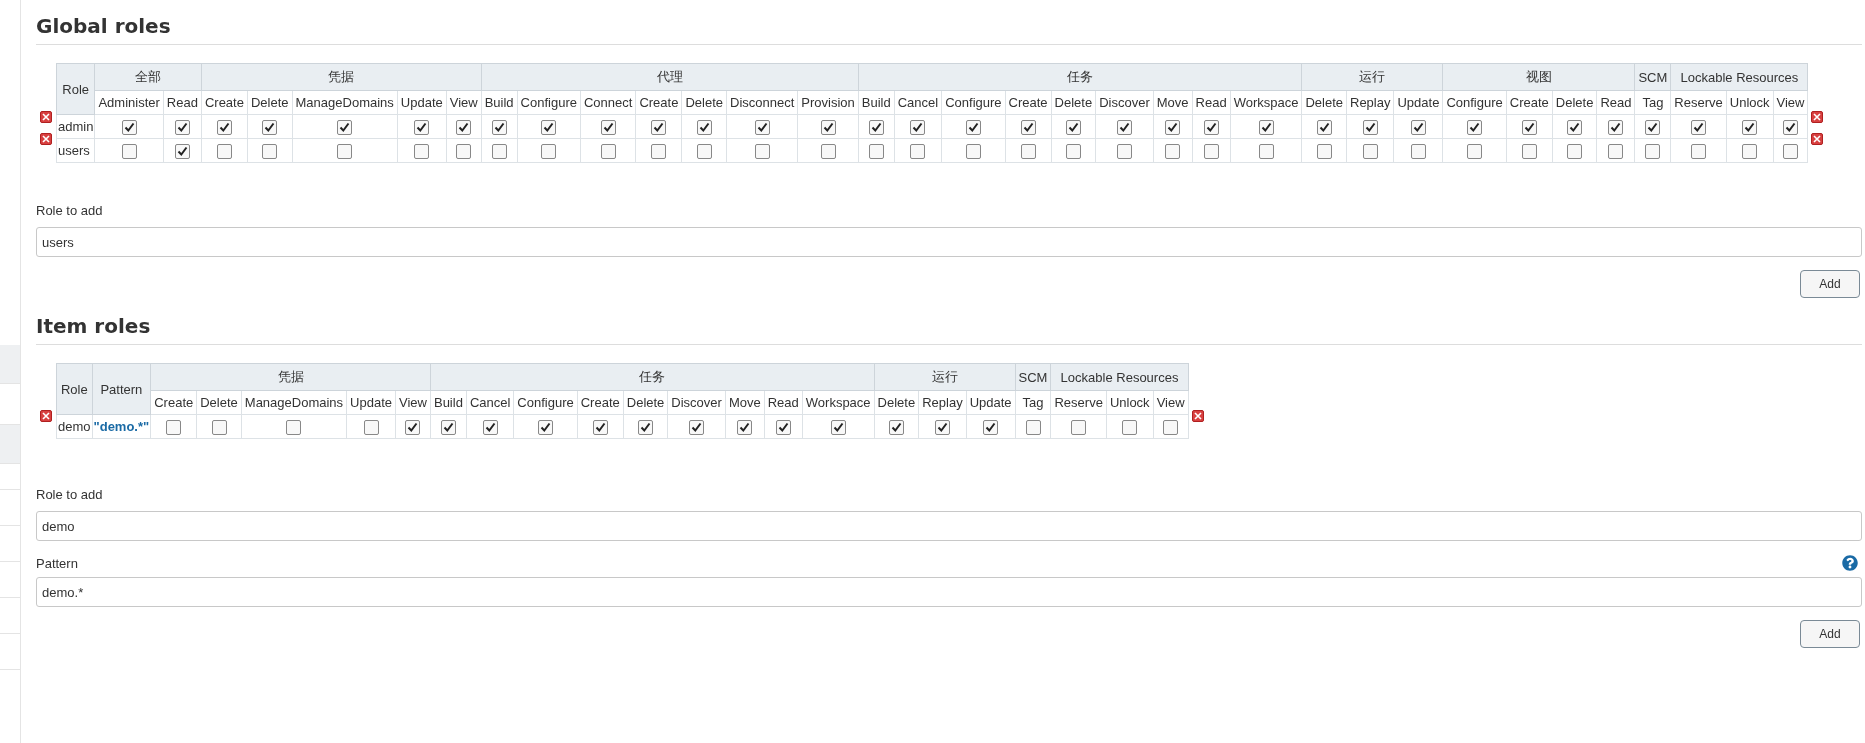 This screenshot has width=1865, height=743. Describe the element at coordinates (949, 242) in the screenshot. I see `input-field: users` at that location.